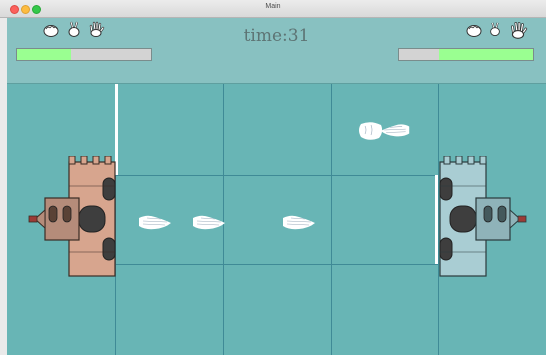  Describe the element at coordinates (277, 175) in the screenshot. I see `grid-line-h1` at that location.